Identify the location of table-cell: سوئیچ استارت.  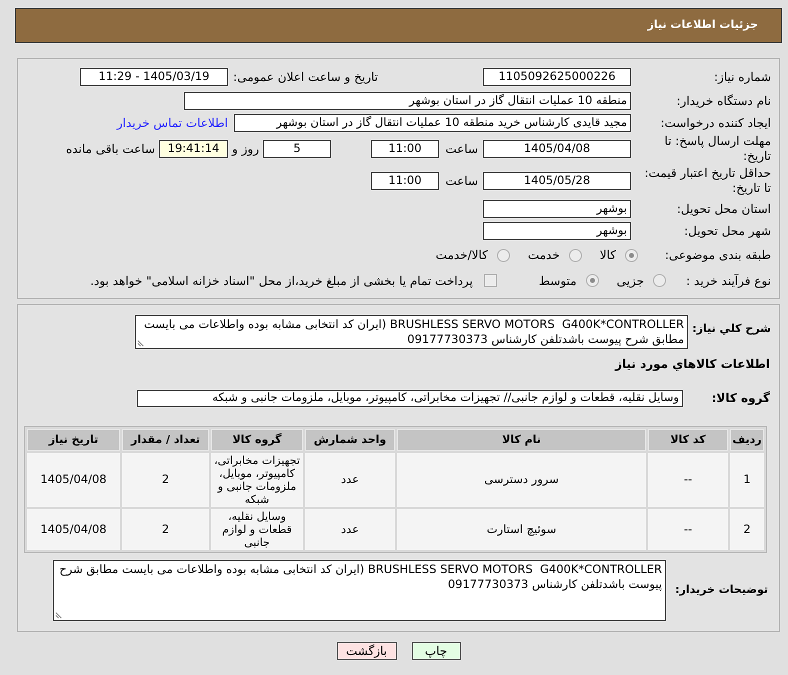
(521, 529).